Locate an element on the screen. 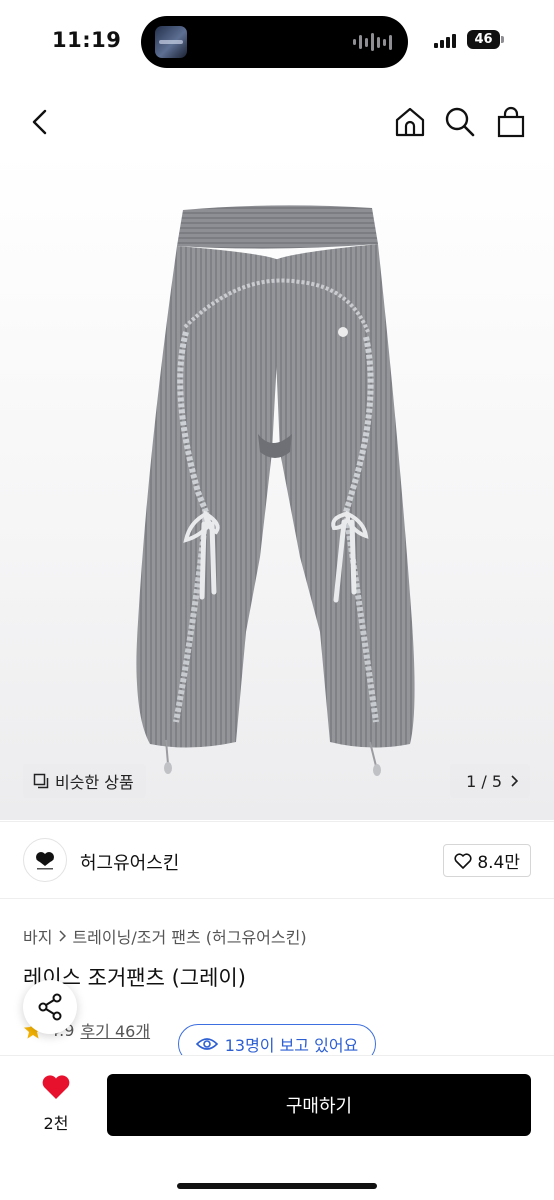 This screenshot has width=554, height=1200. brand-row: 허그유어스킨 8.4만 is located at coordinates (277, 860).